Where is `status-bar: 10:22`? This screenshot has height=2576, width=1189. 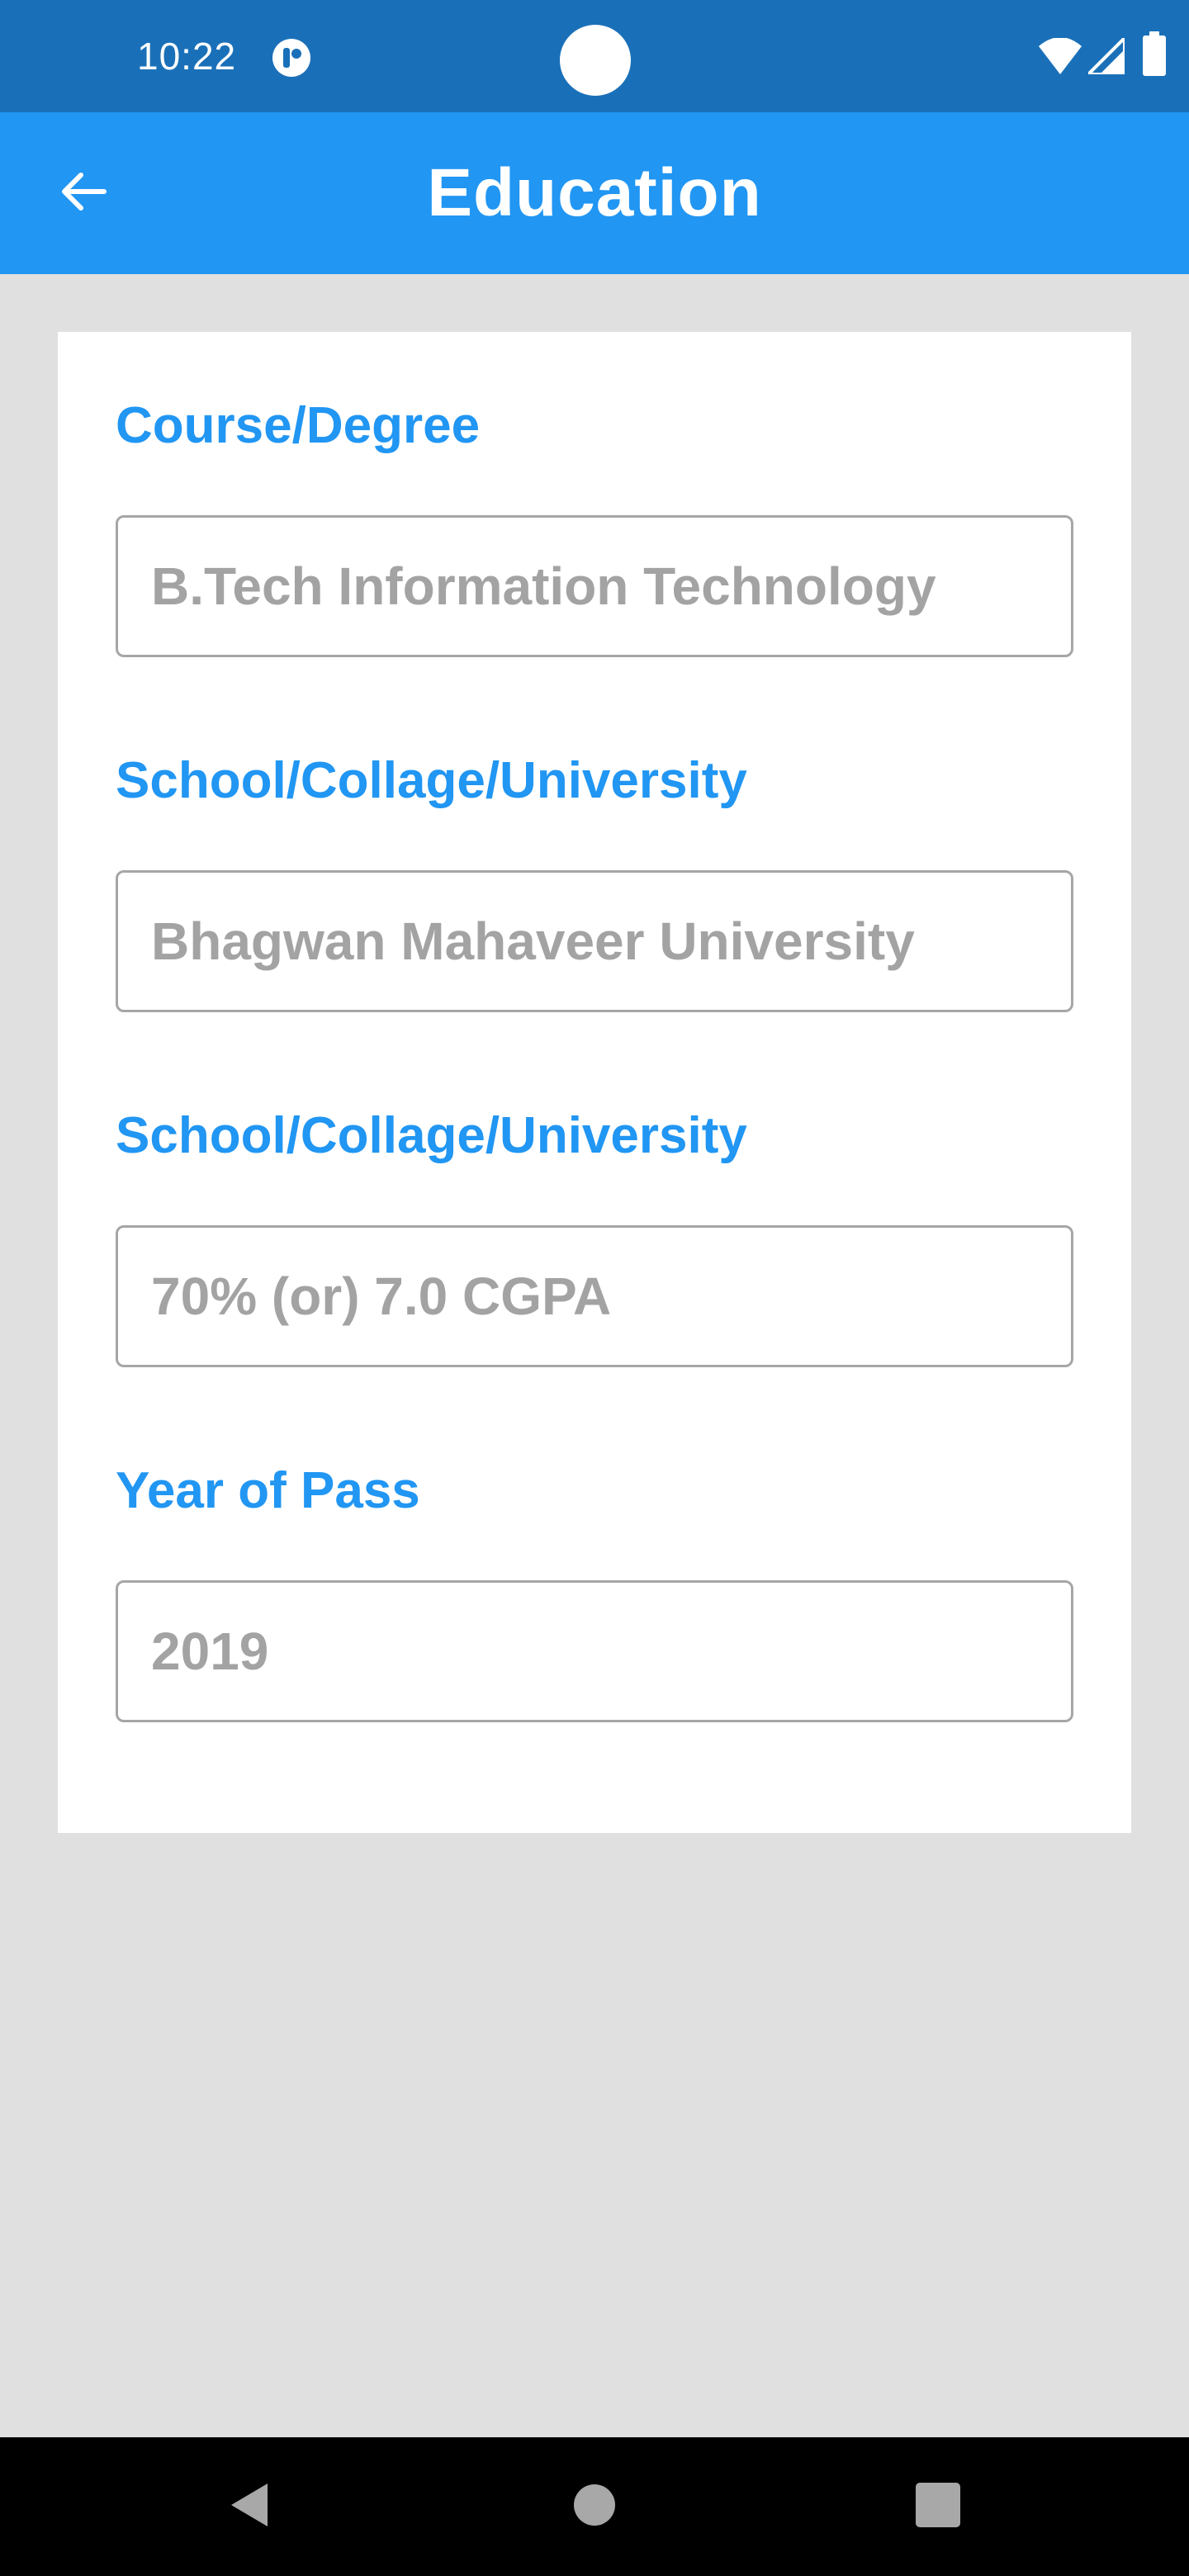 status-bar: 10:22 is located at coordinates (594, 56).